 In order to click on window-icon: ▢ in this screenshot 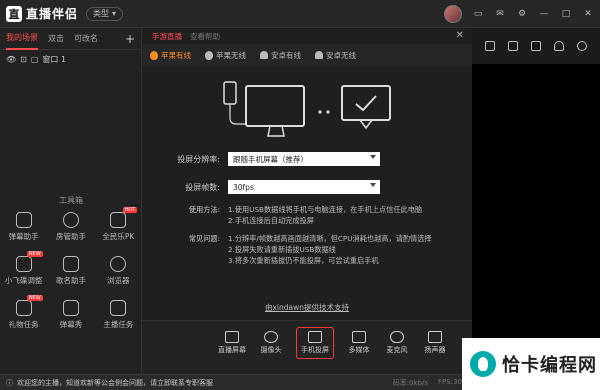, I will do `click(34, 59)`.